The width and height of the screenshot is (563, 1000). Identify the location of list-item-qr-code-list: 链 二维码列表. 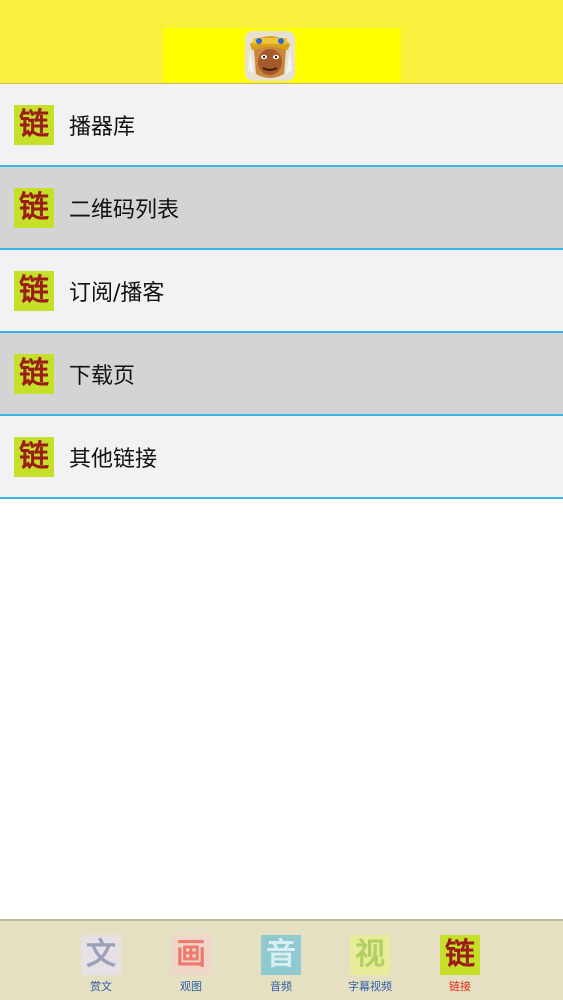
(281, 208).